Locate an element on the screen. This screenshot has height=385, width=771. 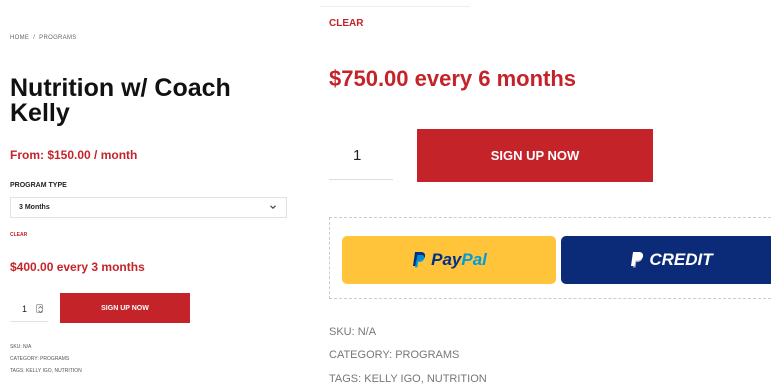
tags-text-zoomed: TAGS: KELLY IGO, NUTRITION is located at coordinates (408, 379).